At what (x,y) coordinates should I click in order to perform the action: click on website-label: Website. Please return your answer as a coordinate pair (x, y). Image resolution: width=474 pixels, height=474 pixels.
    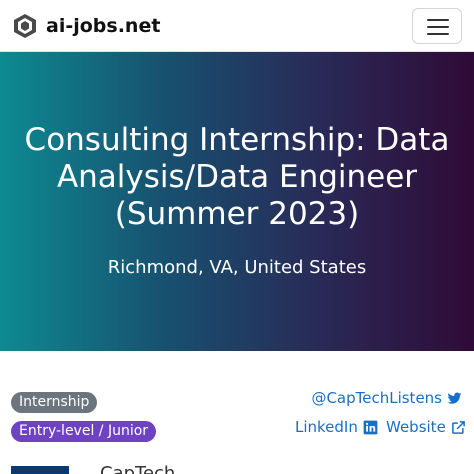
    Looking at the image, I should click on (416, 427).